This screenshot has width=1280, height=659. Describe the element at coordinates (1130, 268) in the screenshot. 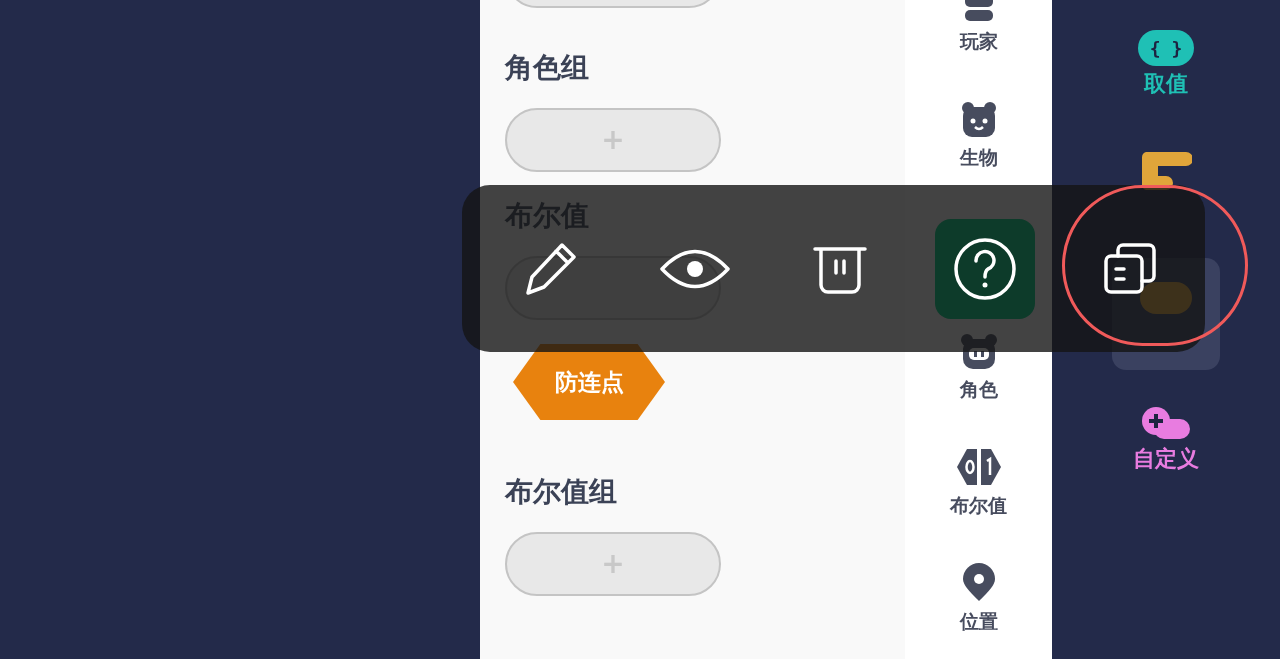

I see `copy-icon` at that location.